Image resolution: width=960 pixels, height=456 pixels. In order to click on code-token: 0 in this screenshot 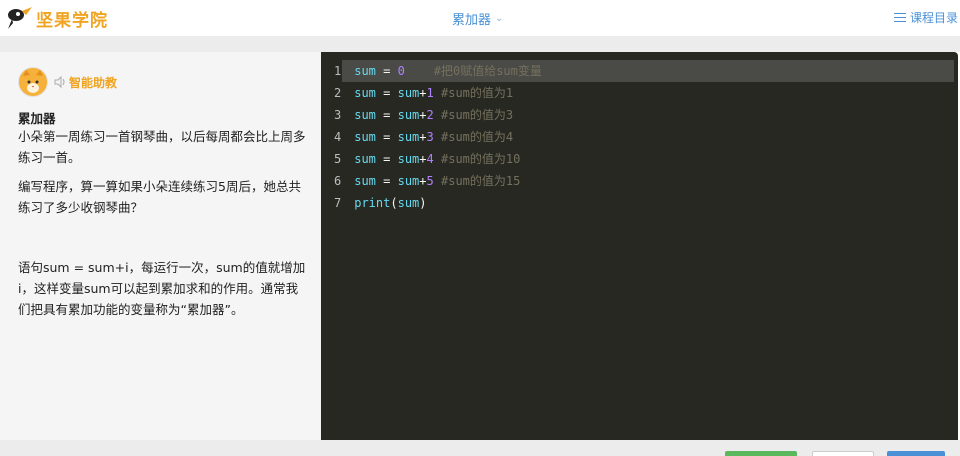, I will do `click(401, 71)`.